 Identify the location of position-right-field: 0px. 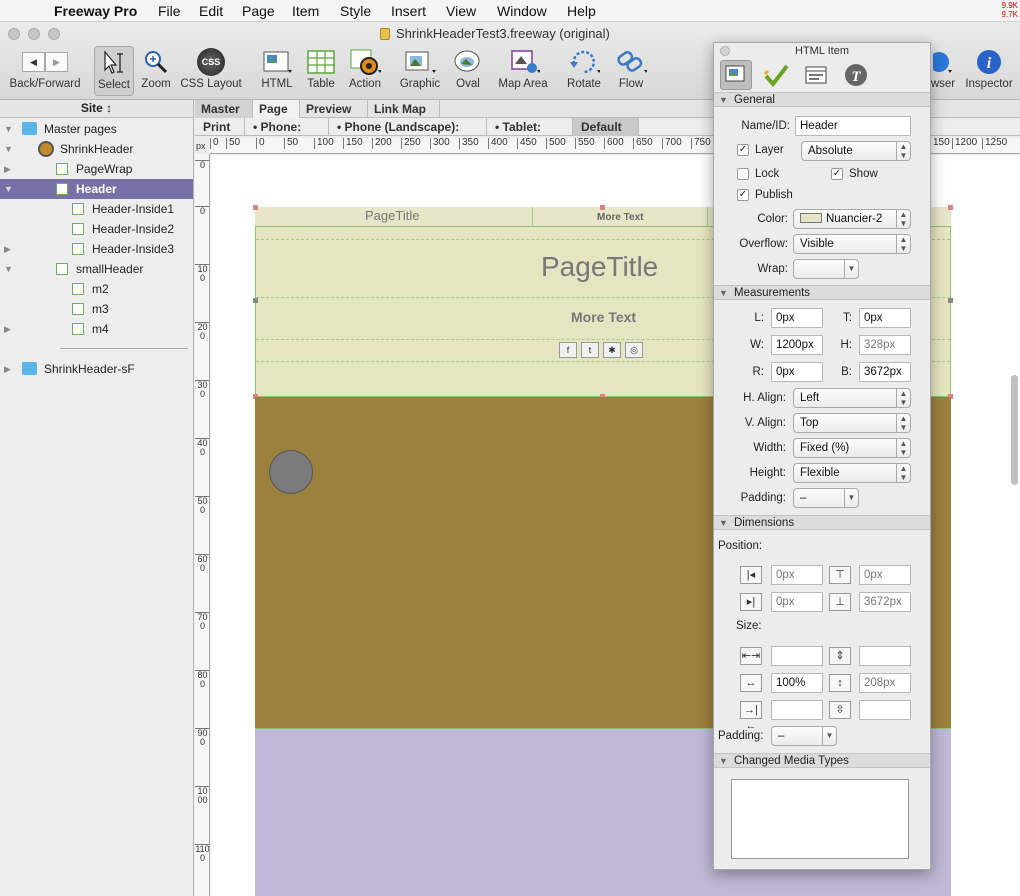
(797, 602).